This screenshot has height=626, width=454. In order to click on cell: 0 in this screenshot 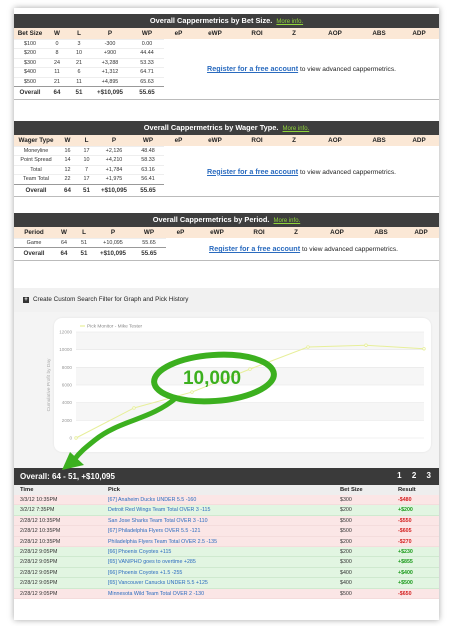, I will do `click(57, 43)`.